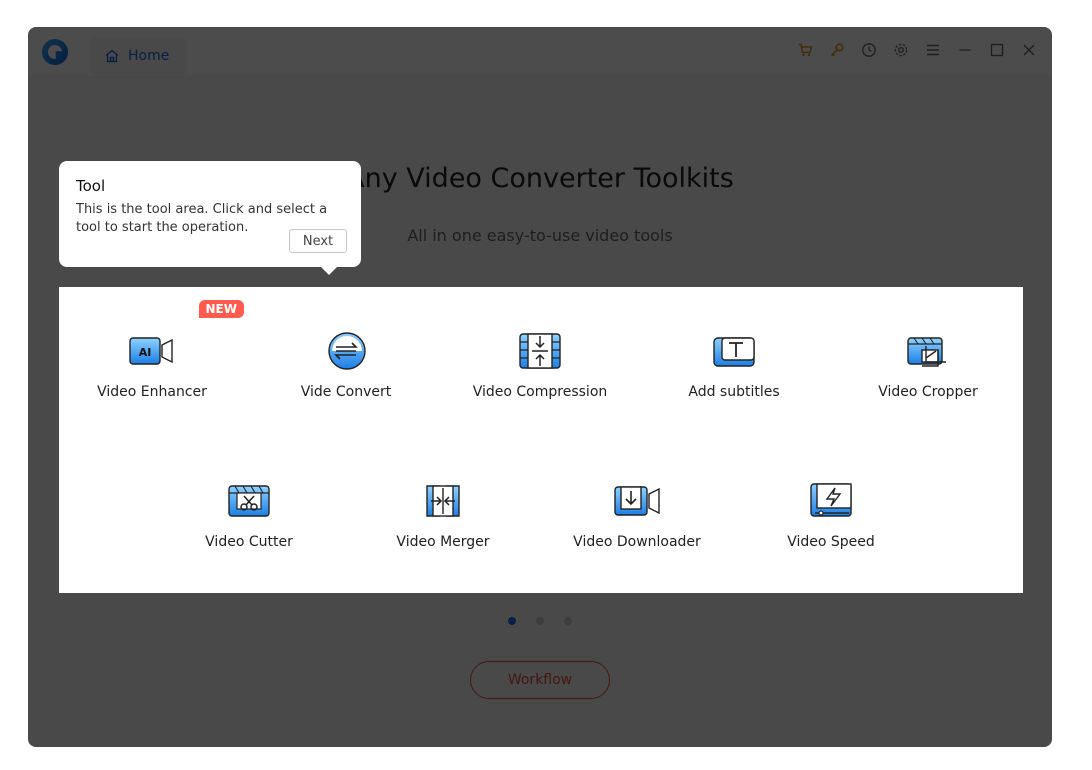 This screenshot has width=1092, height=770. I want to click on tool-label: Video Cropper, so click(928, 392).